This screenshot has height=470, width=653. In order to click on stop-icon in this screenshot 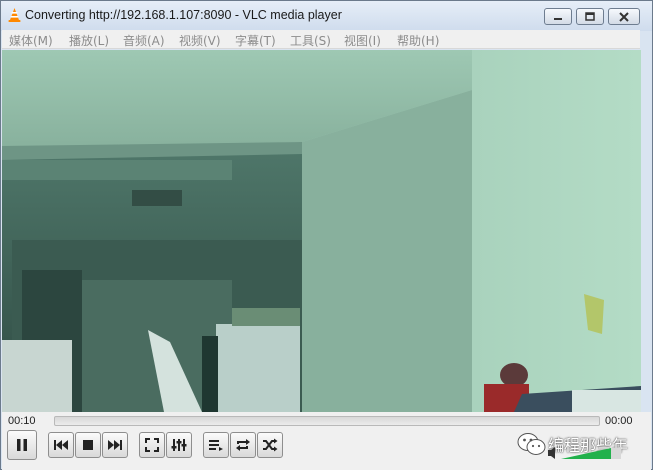, I will do `click(88, 445)`.